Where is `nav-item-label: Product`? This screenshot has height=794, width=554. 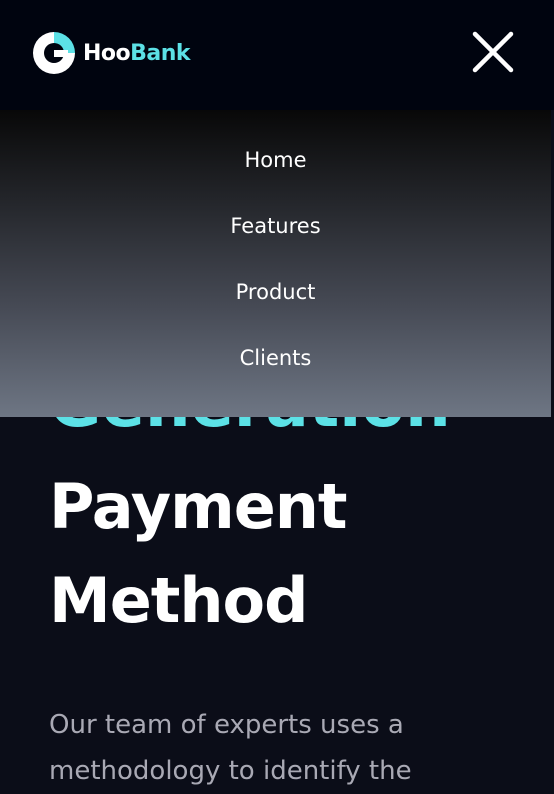
nav-item-label: Product is located at coordinates (276, 292).